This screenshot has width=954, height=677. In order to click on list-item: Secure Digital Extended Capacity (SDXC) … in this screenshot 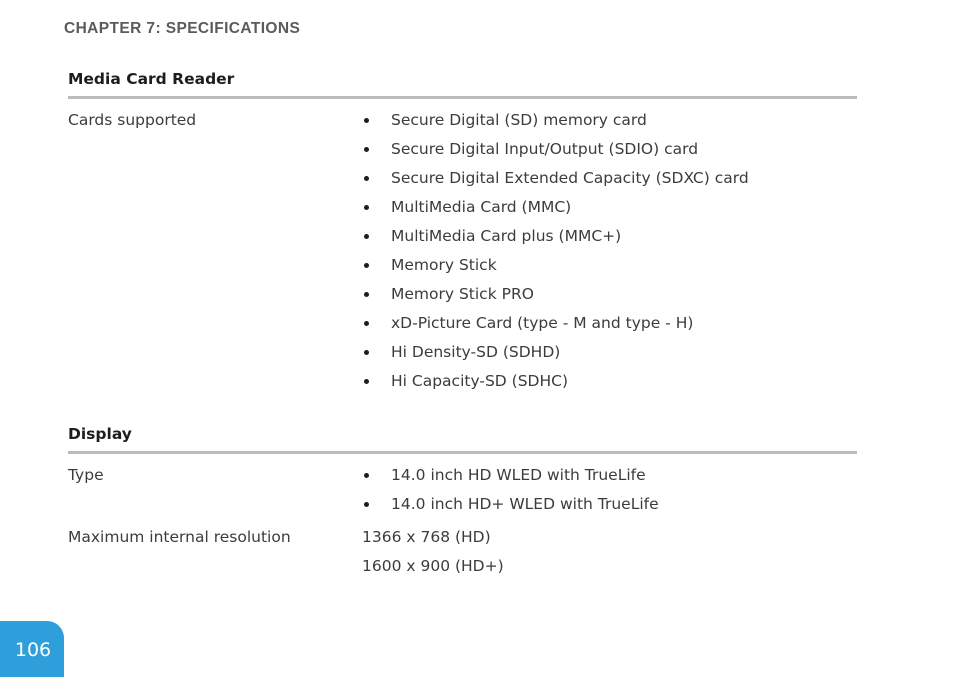, I will do `click(610, 178)`.